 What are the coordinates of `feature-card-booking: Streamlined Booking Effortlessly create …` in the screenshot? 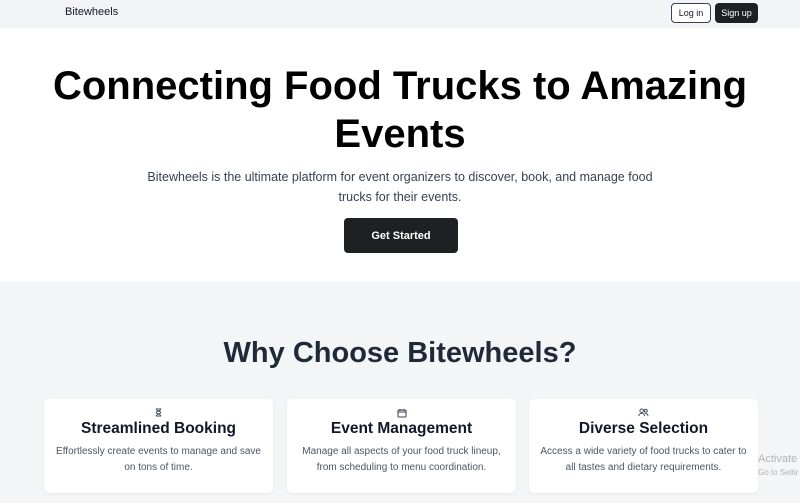 It's located at (158, 446).